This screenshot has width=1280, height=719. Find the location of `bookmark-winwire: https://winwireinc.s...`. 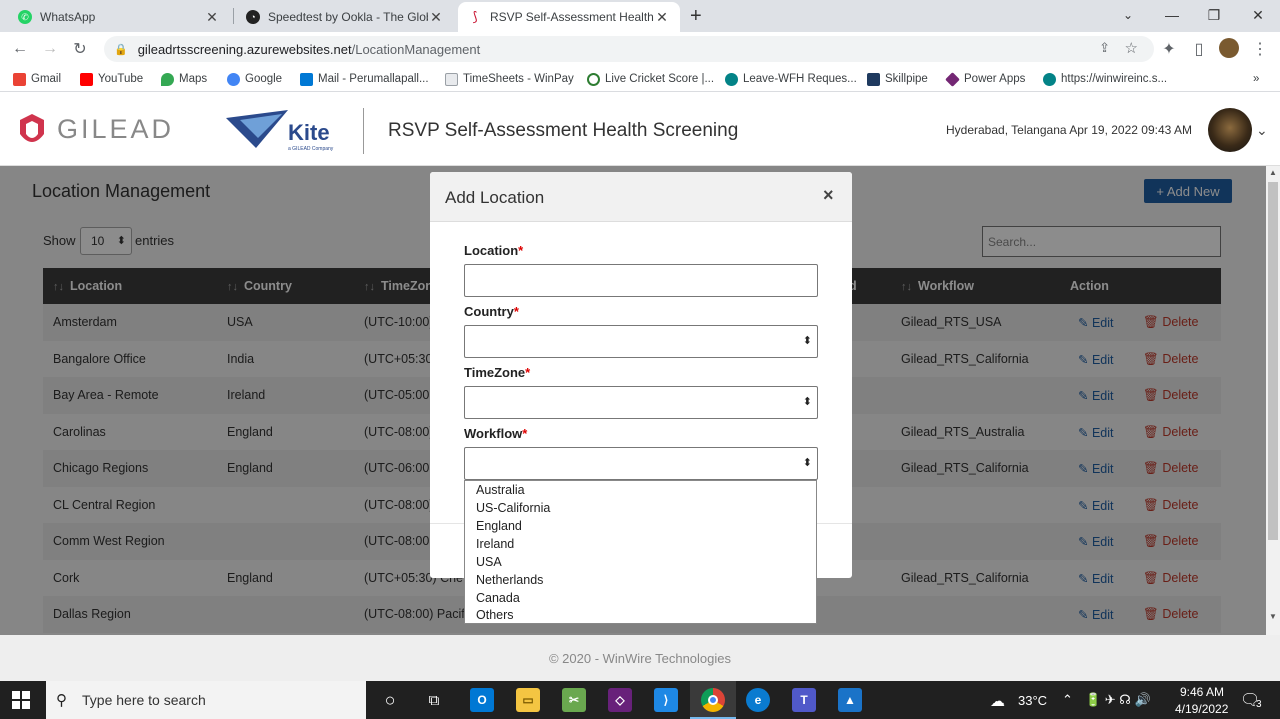

bookmark-winwire: https://winwireinc.s... is located at coordinates (1105, 79).